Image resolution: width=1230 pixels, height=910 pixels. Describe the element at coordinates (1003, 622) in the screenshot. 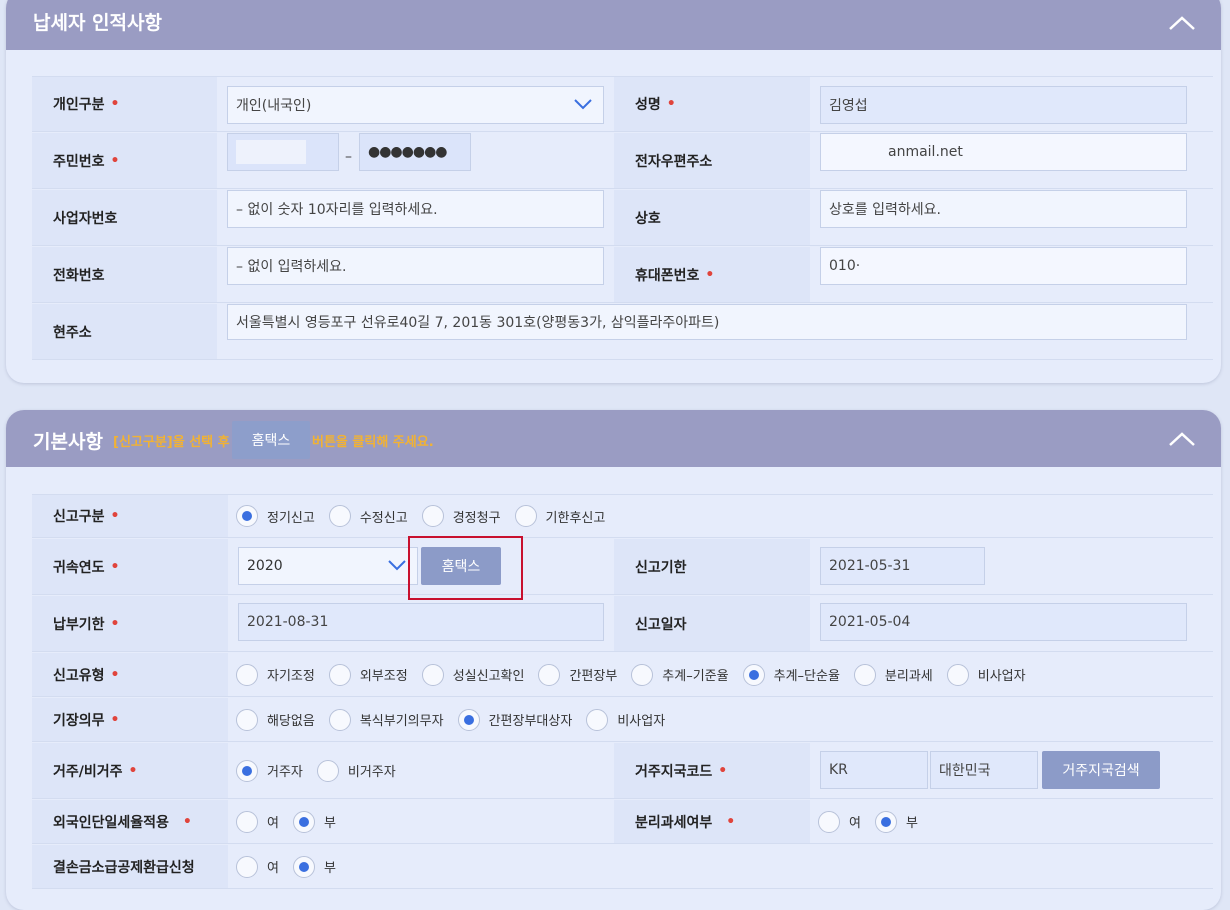

I see `report-date-field: 2021-05-04` at that location.